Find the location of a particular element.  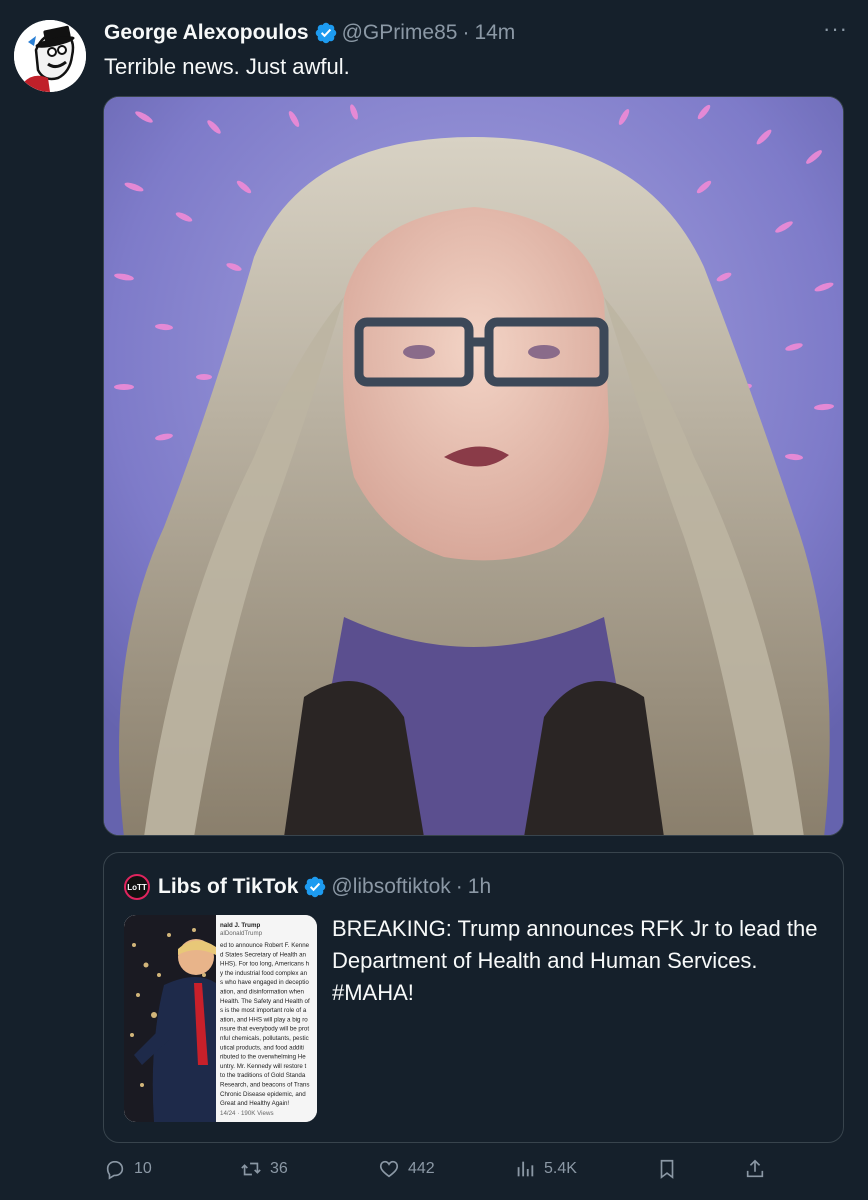

thumb-body-line: Health. The Safety and Health of is located at coordinates (265, 1001).